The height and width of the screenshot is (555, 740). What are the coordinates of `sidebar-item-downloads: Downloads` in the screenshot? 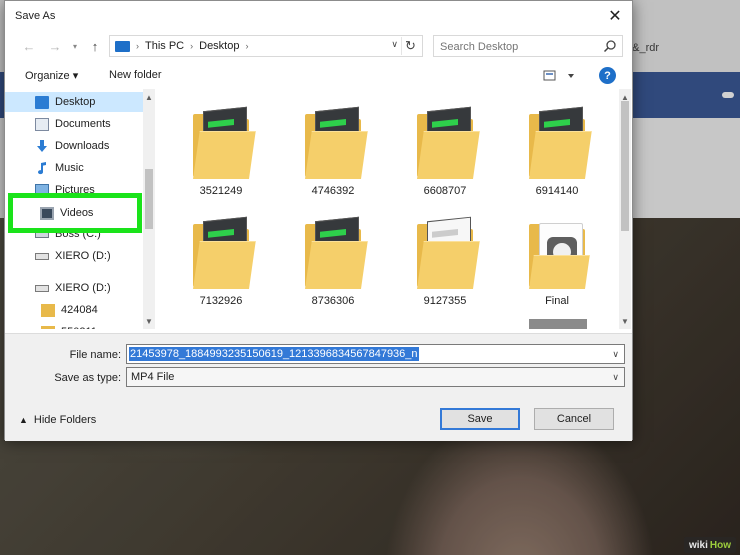 It's located at (72, 146).